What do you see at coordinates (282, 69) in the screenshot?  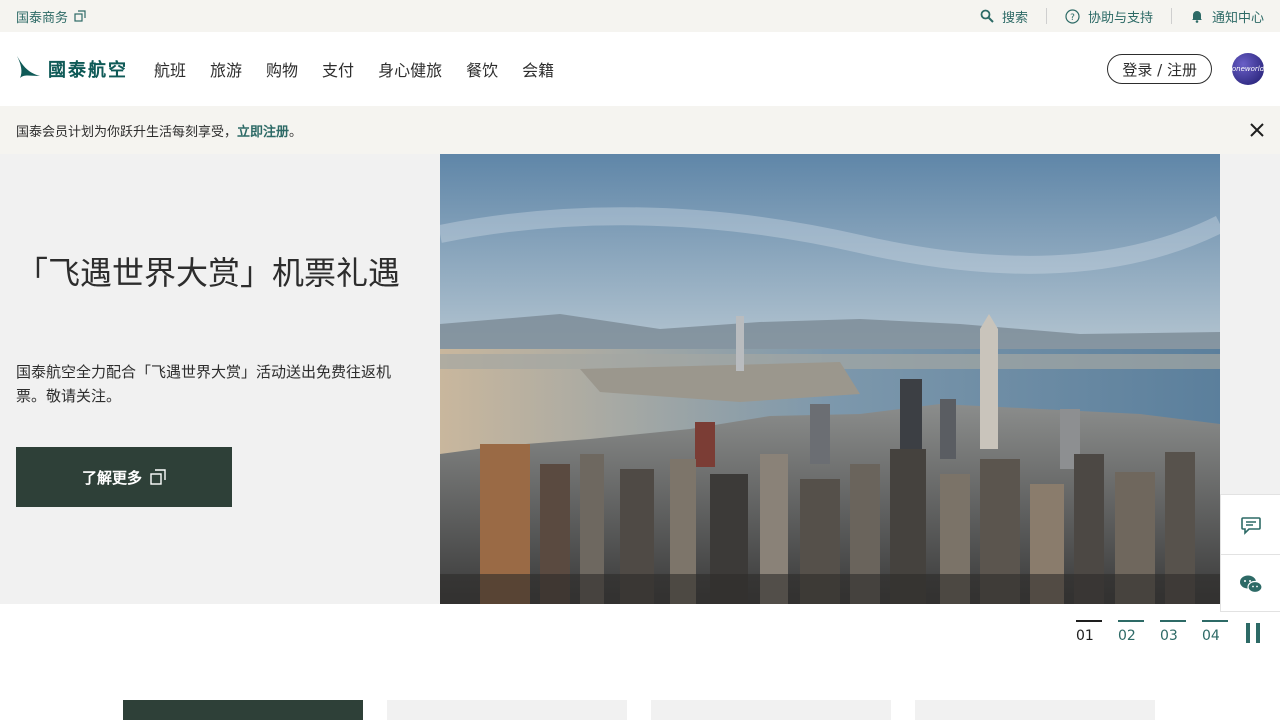 I see `nav-item-shopping: 购物` at bounding box center [282, 69].